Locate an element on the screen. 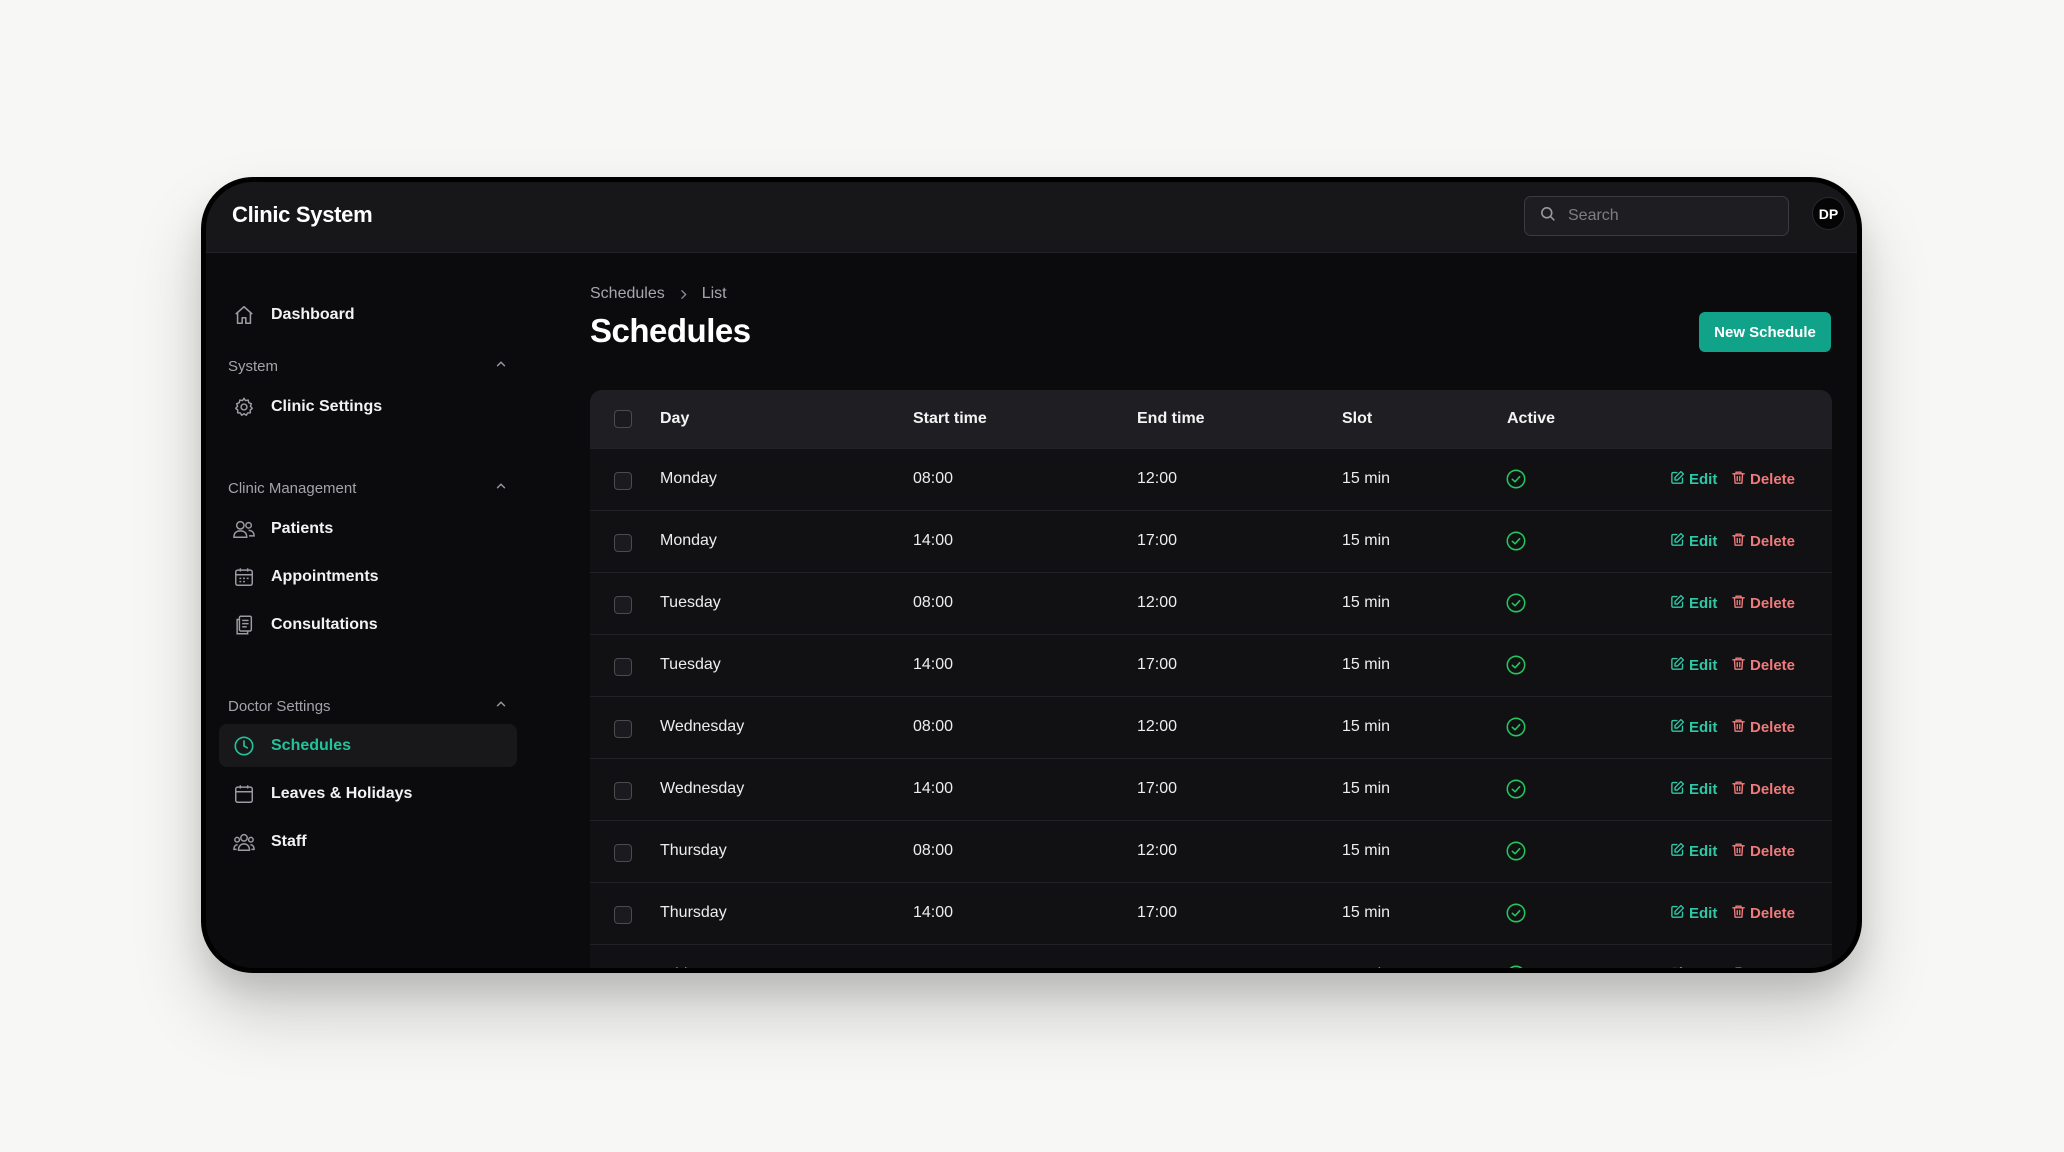 The image size is (2064, 1152). breadcrumb-link-schedules: Schedules is located at coordinates (627, 294).